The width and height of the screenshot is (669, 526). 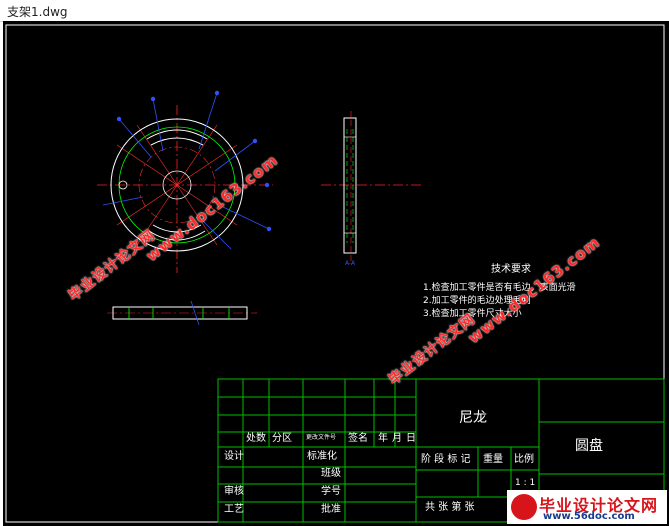 What do you see at coordinates (256, 438) in the screenshot?
I see `tb-chushu: 处数` at bounding box center [256, 438].